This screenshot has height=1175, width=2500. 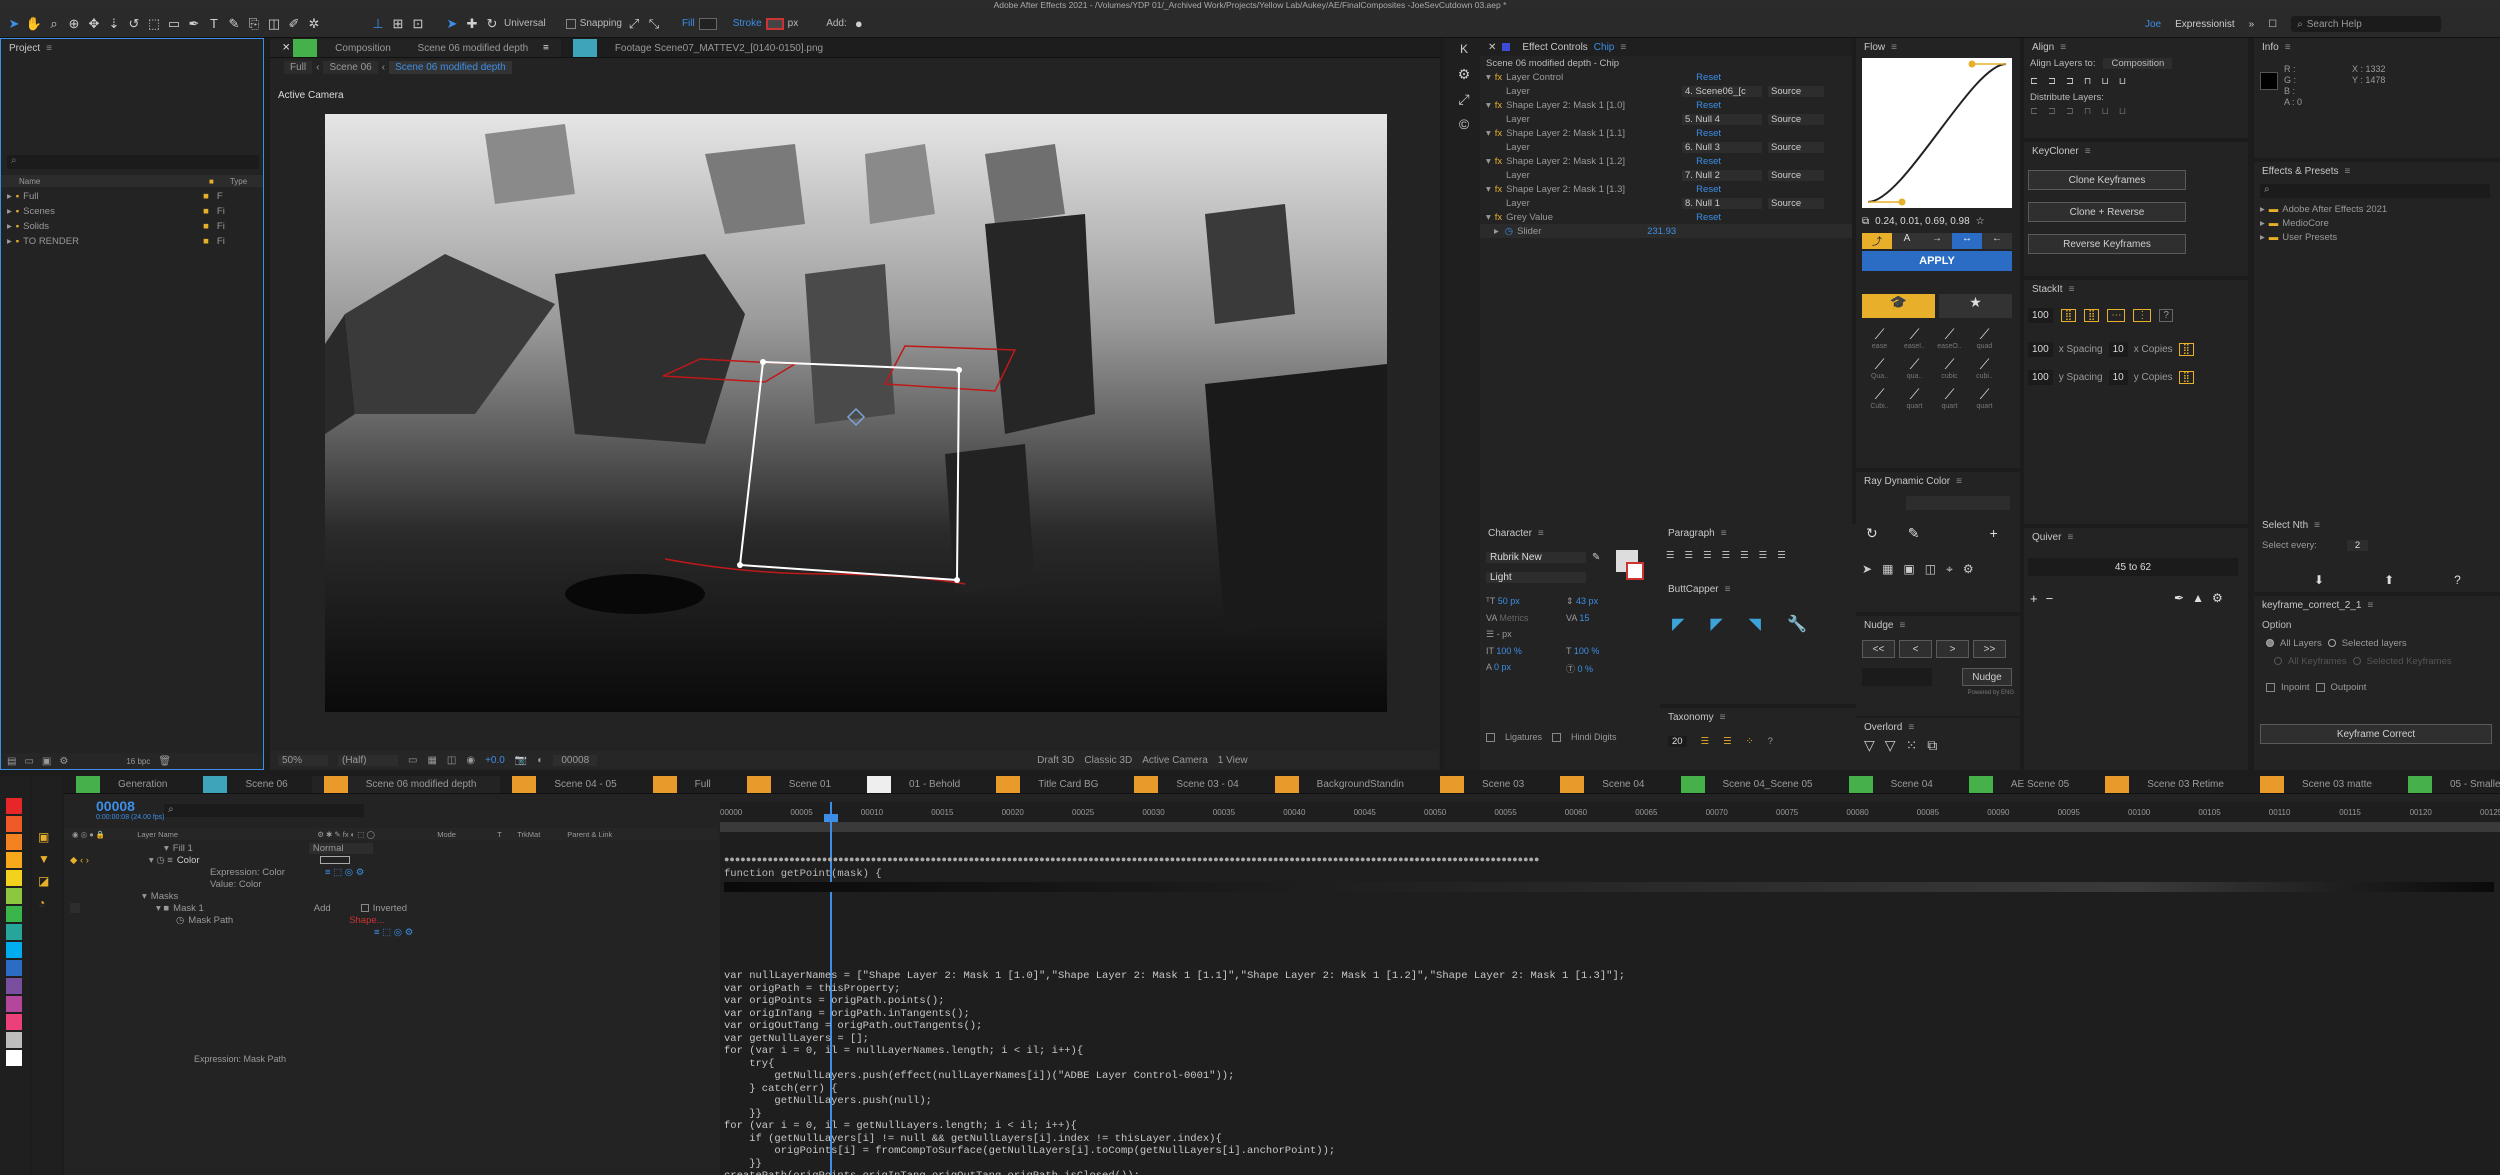 I want to click on effect-layer-dropdown: 5. Null 4, so click(x=1722, y=119).